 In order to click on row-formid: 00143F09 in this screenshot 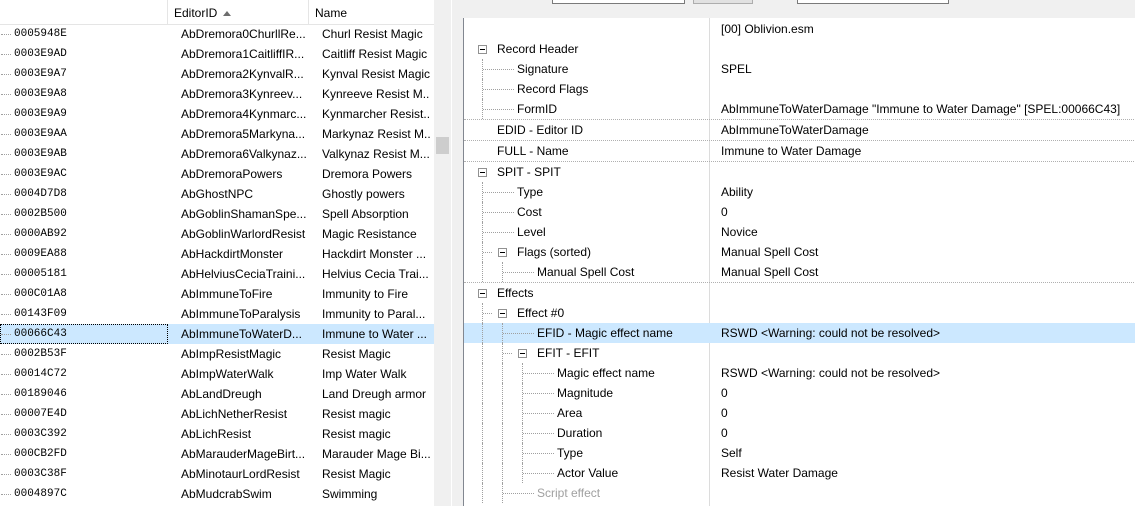, I will do `click(84, 314)`.